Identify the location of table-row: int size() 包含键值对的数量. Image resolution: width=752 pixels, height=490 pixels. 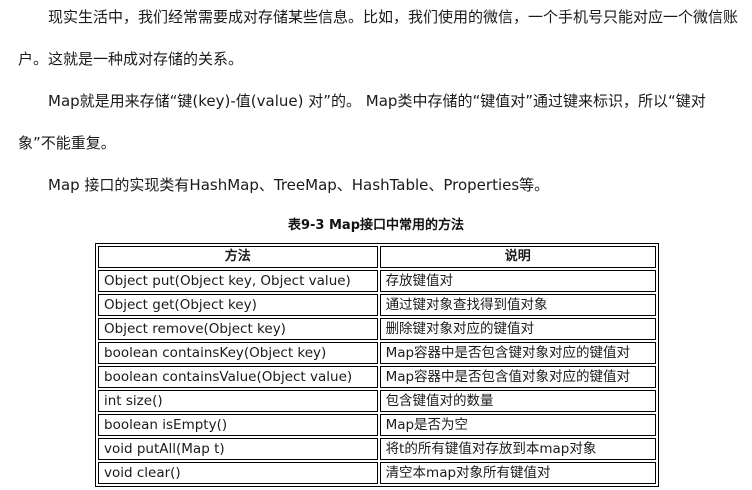
(377, 401).